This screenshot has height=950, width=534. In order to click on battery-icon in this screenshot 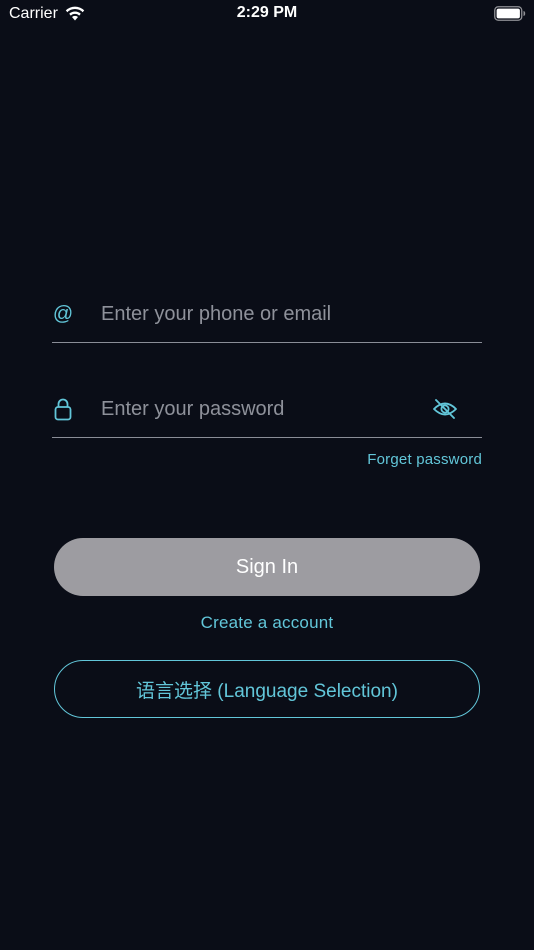, I will do `click(510, 13)`.